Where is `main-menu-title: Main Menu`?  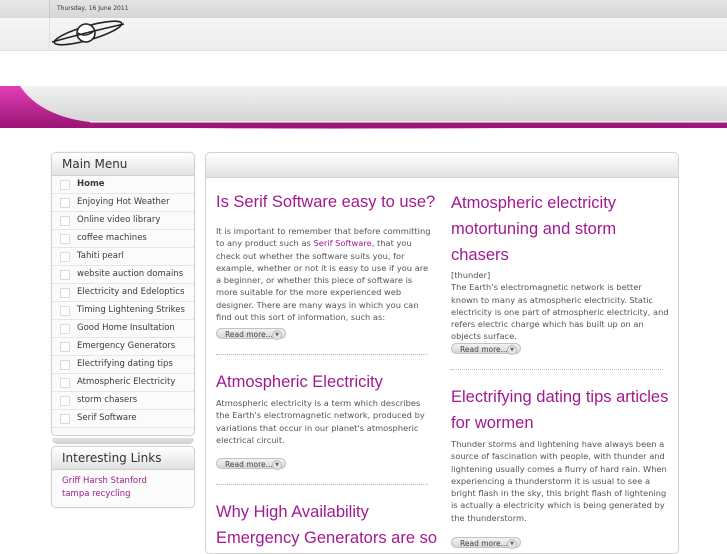 main-menu-title: Main Menu is located at coordinates (123, 164).